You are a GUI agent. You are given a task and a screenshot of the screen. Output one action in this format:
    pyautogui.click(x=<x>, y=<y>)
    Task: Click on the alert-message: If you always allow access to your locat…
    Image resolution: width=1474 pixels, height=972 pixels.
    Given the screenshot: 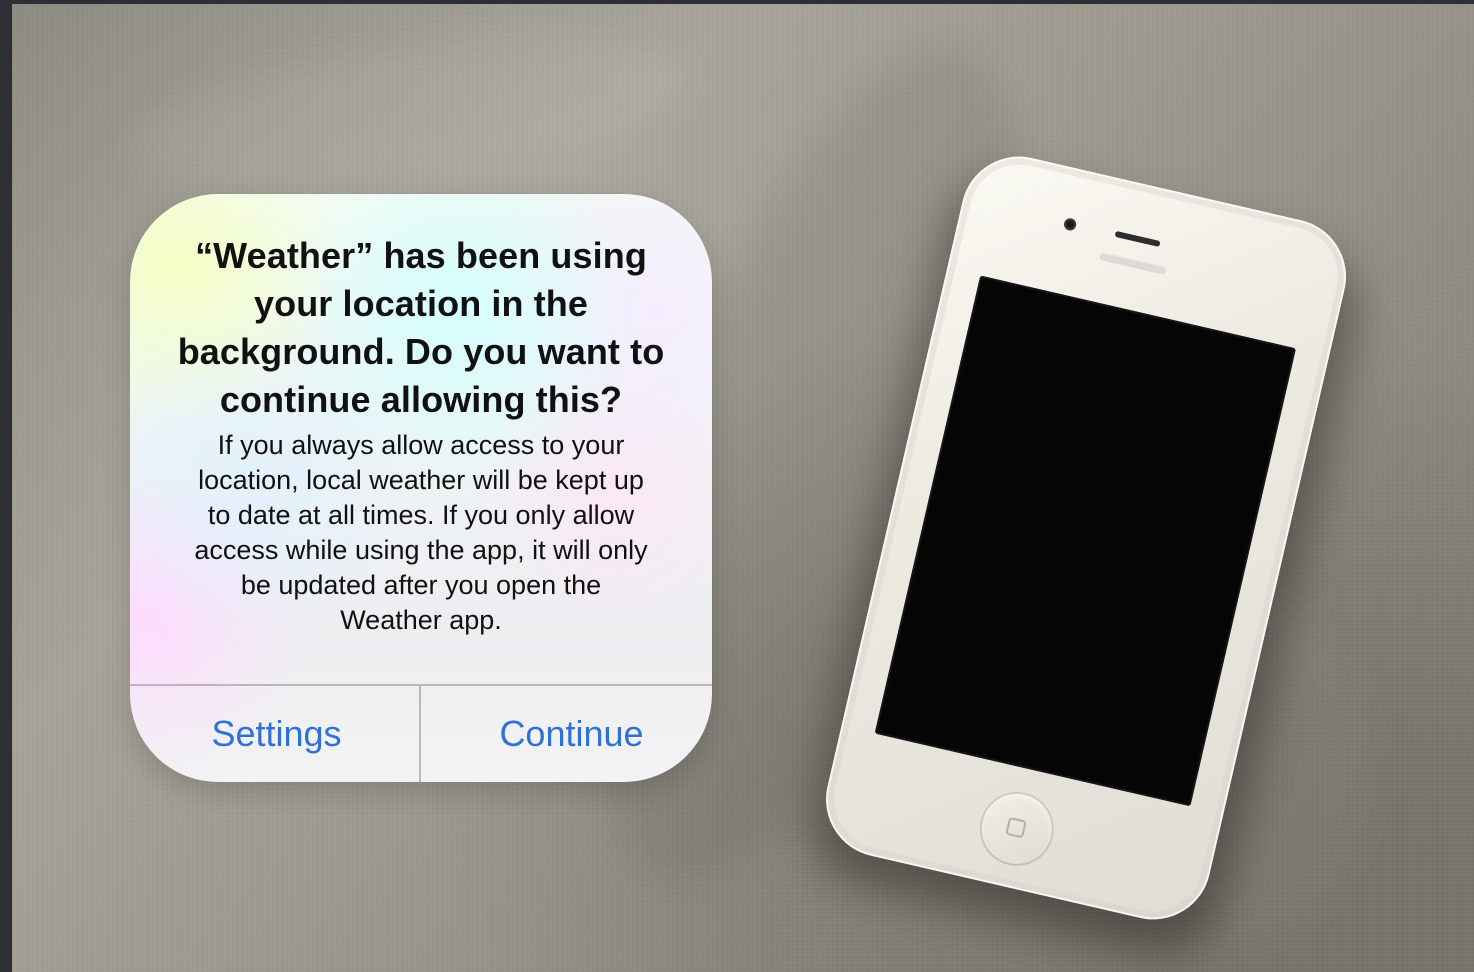 What is the action you would take?
    pyautogui.click(x=421, y=532)
    